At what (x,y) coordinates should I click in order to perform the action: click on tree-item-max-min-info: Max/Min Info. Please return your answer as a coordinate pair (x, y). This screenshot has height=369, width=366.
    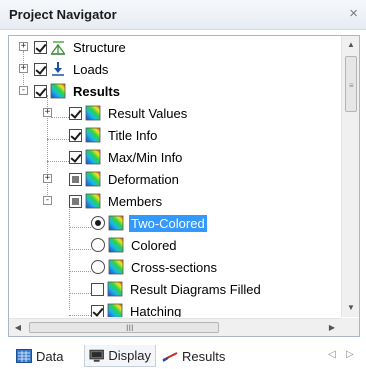
    Looking at the image, I should click on (126, 157).